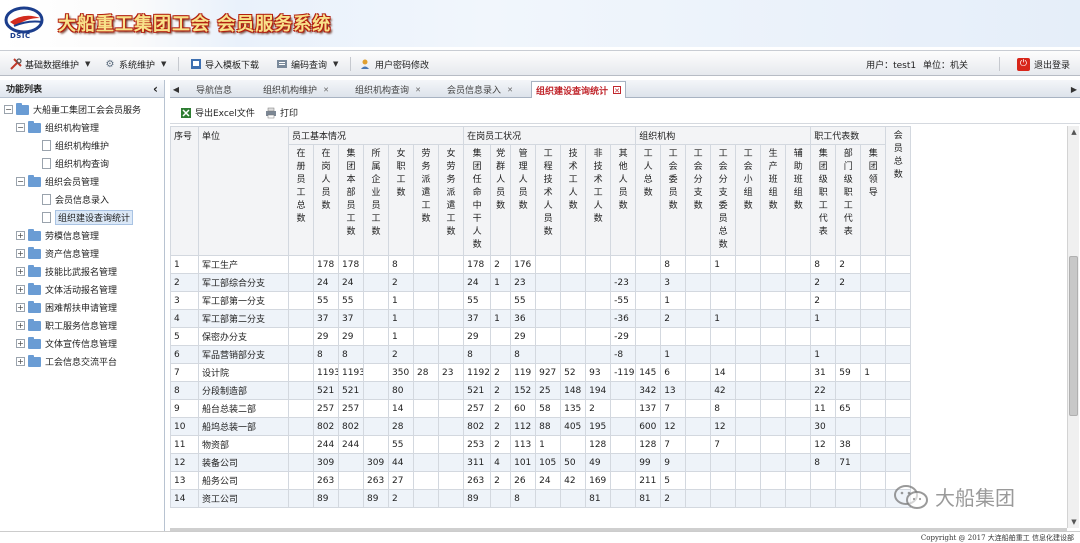 The height and width of the screenshot is (543, 1080). What do you see at coordinates (50, 64) in the screenshot?
I see `menu-basic-data: 基础数据维护 ▼` at bounding box center [50, 64].